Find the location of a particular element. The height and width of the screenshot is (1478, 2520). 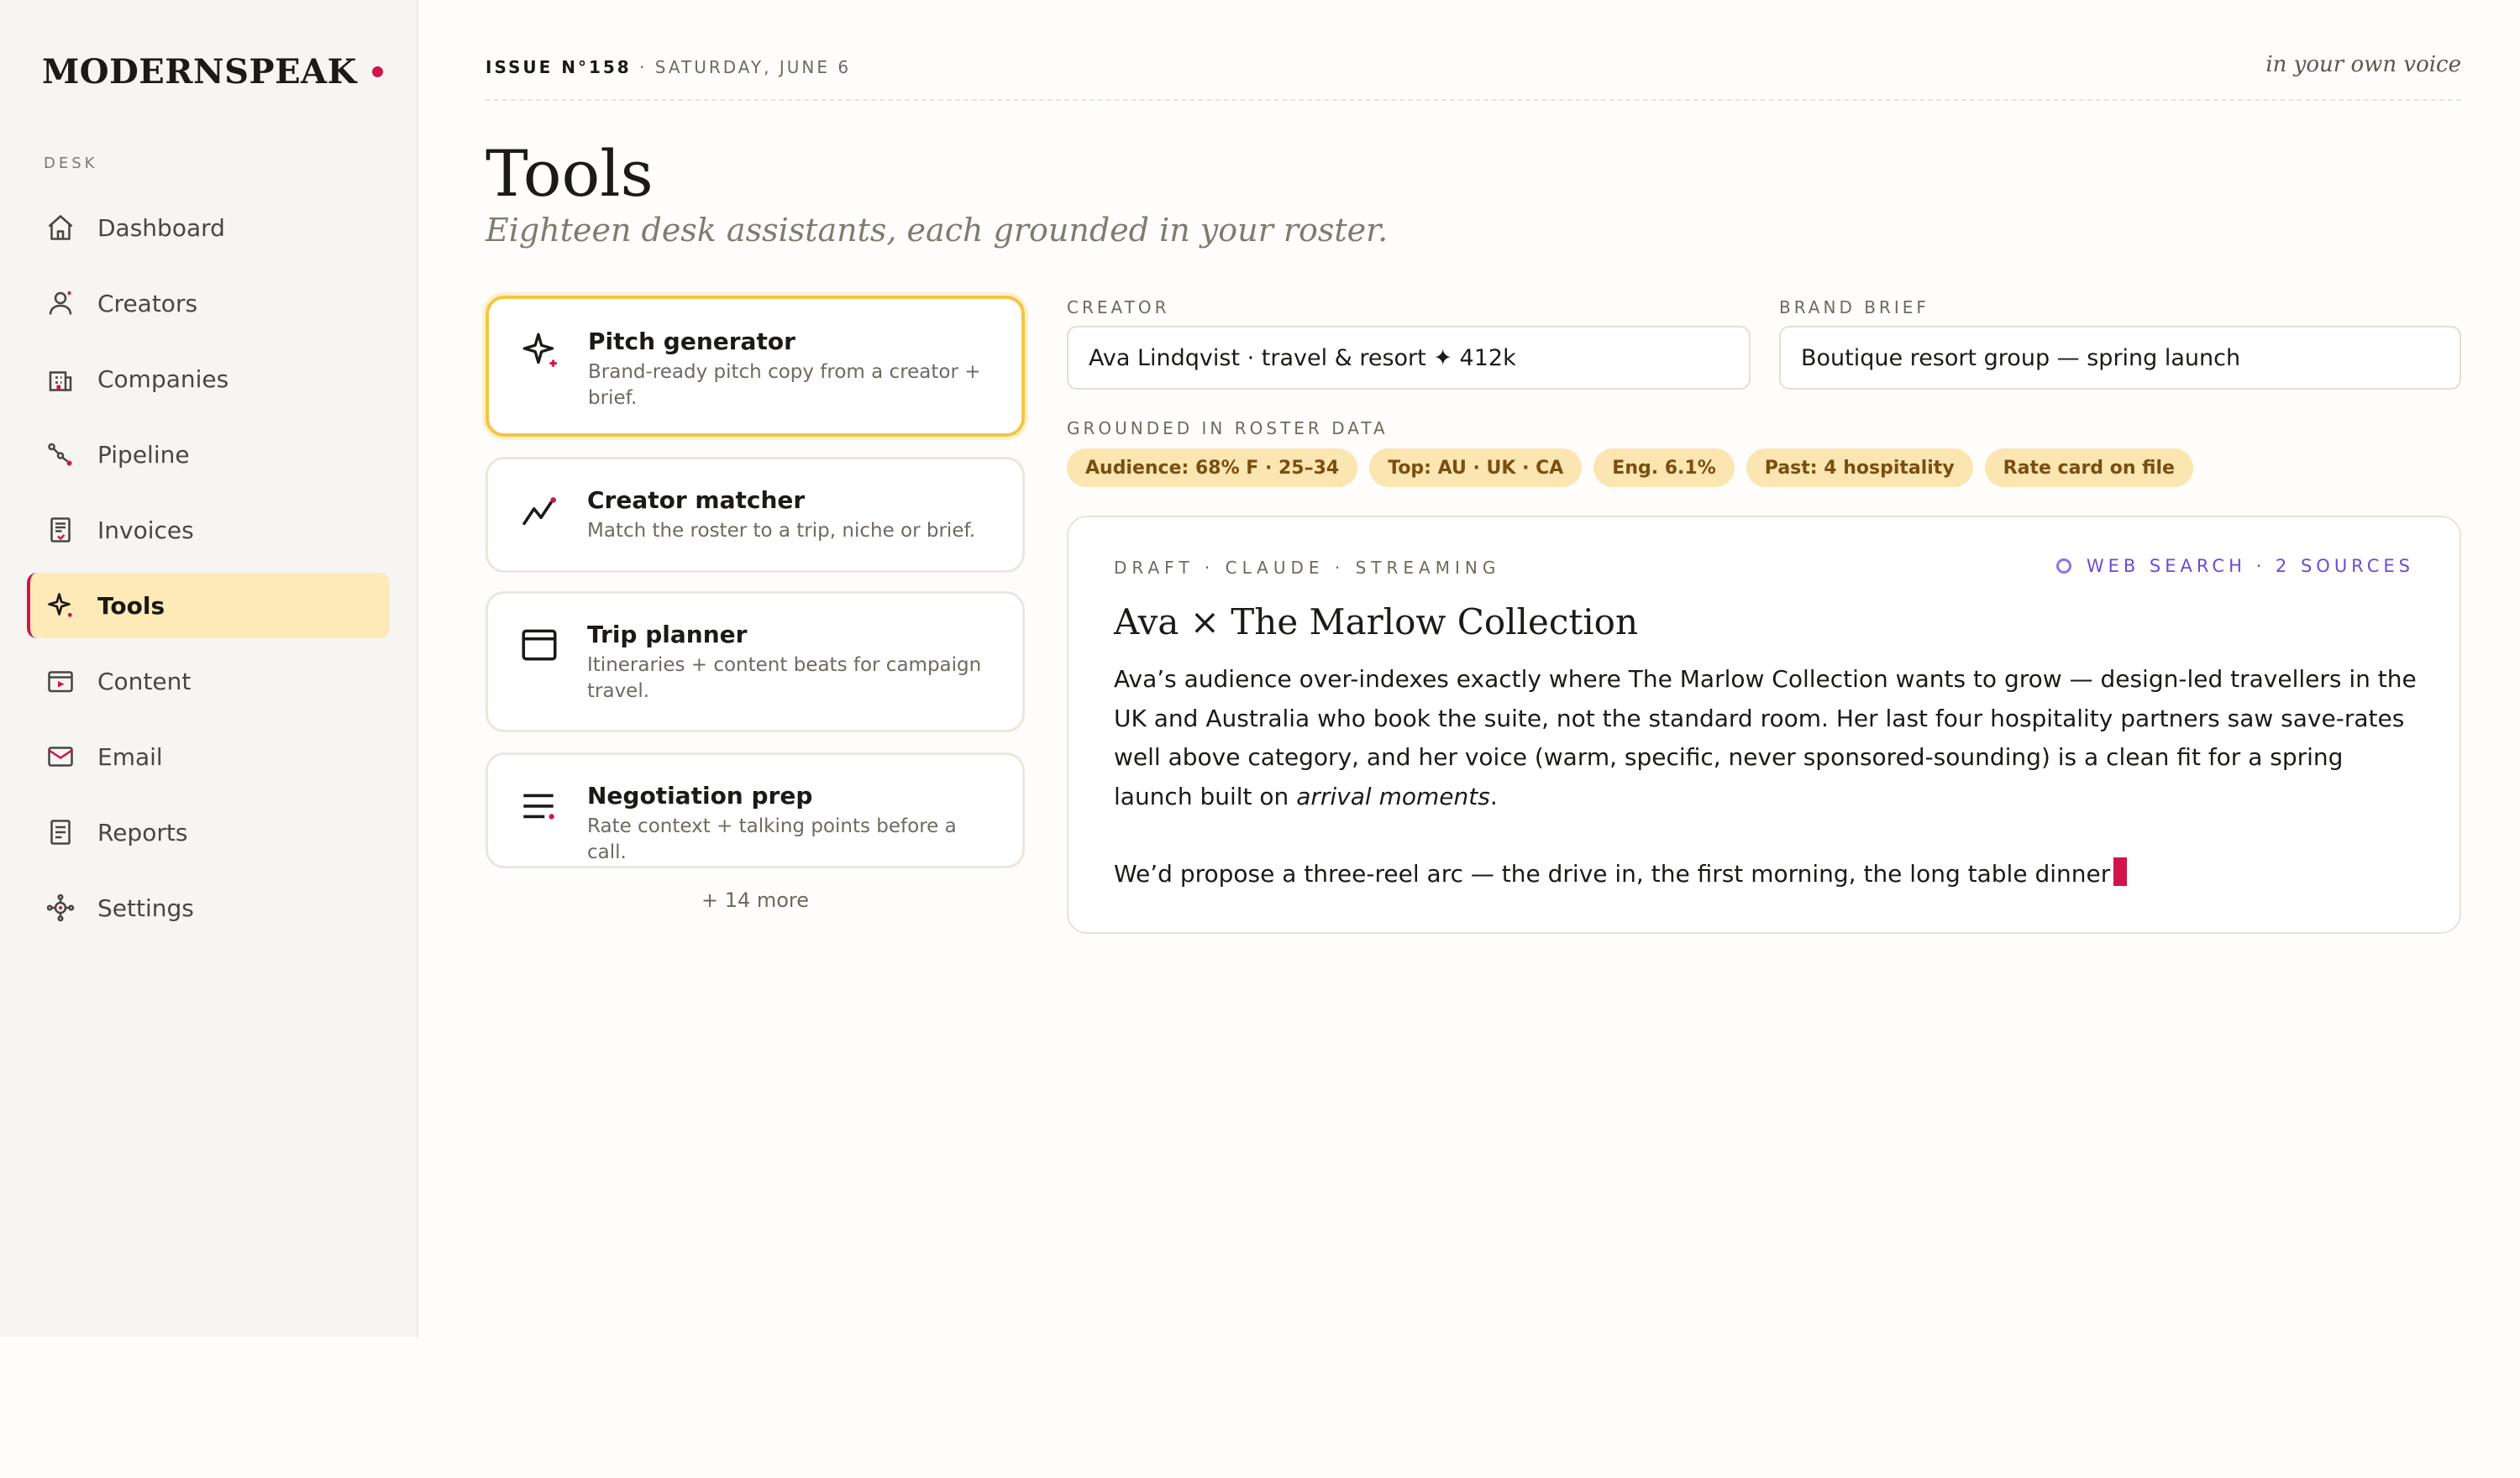

roster-chip: Audience: 68% F · 25–34 is located at coordinates (1212, 467).